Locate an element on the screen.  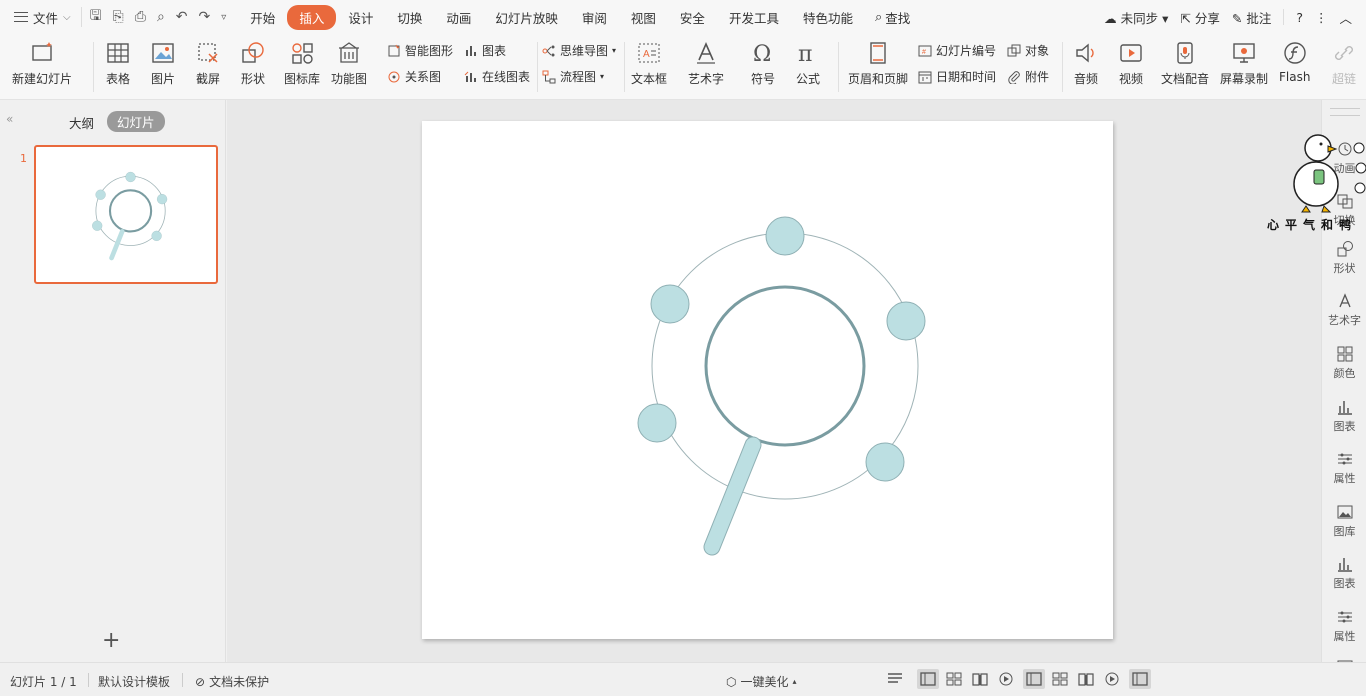
sidebar-item-chart-2: 图表 is located at coordinates (1344, 573).